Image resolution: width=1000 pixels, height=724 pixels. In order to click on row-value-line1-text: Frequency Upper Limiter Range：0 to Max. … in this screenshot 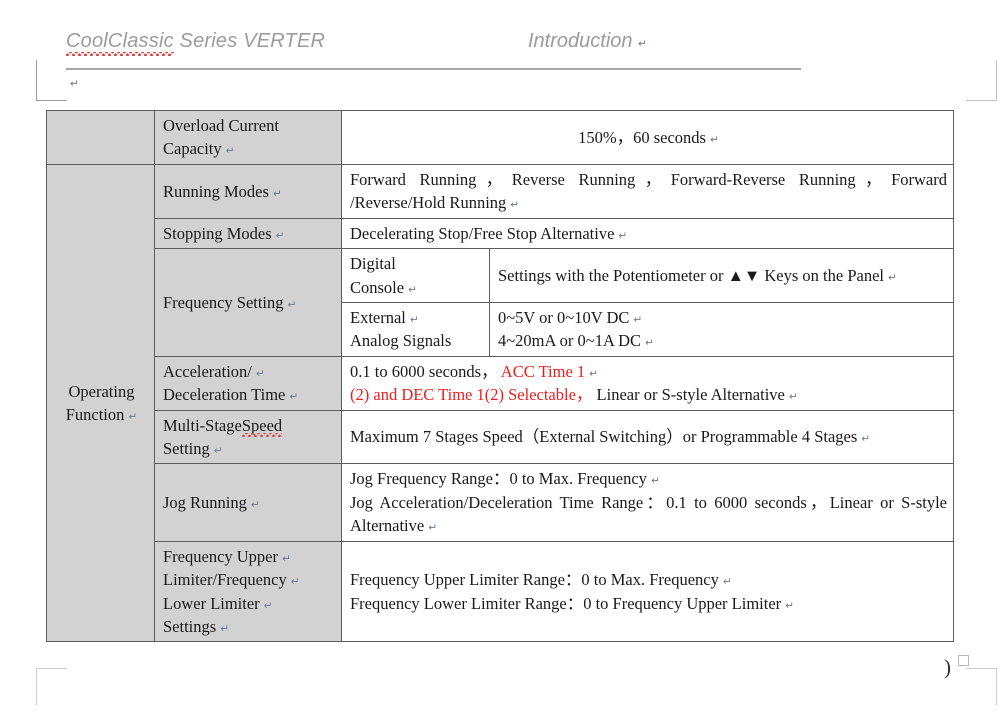, I will do `click(534, 580)`.